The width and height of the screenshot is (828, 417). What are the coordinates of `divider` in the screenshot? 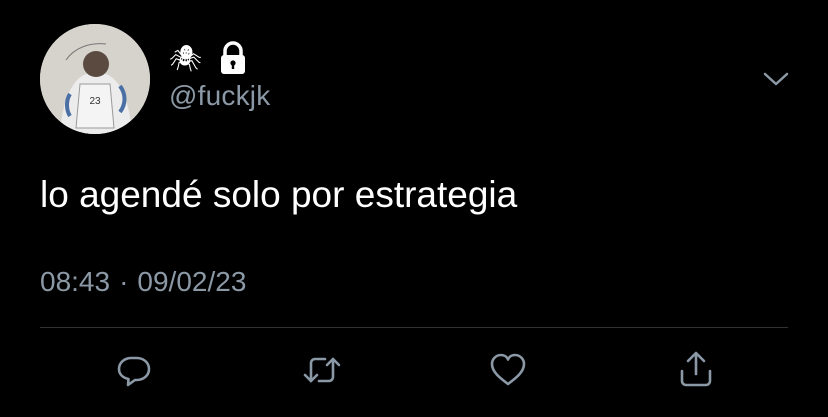 It's located at (414, 327).